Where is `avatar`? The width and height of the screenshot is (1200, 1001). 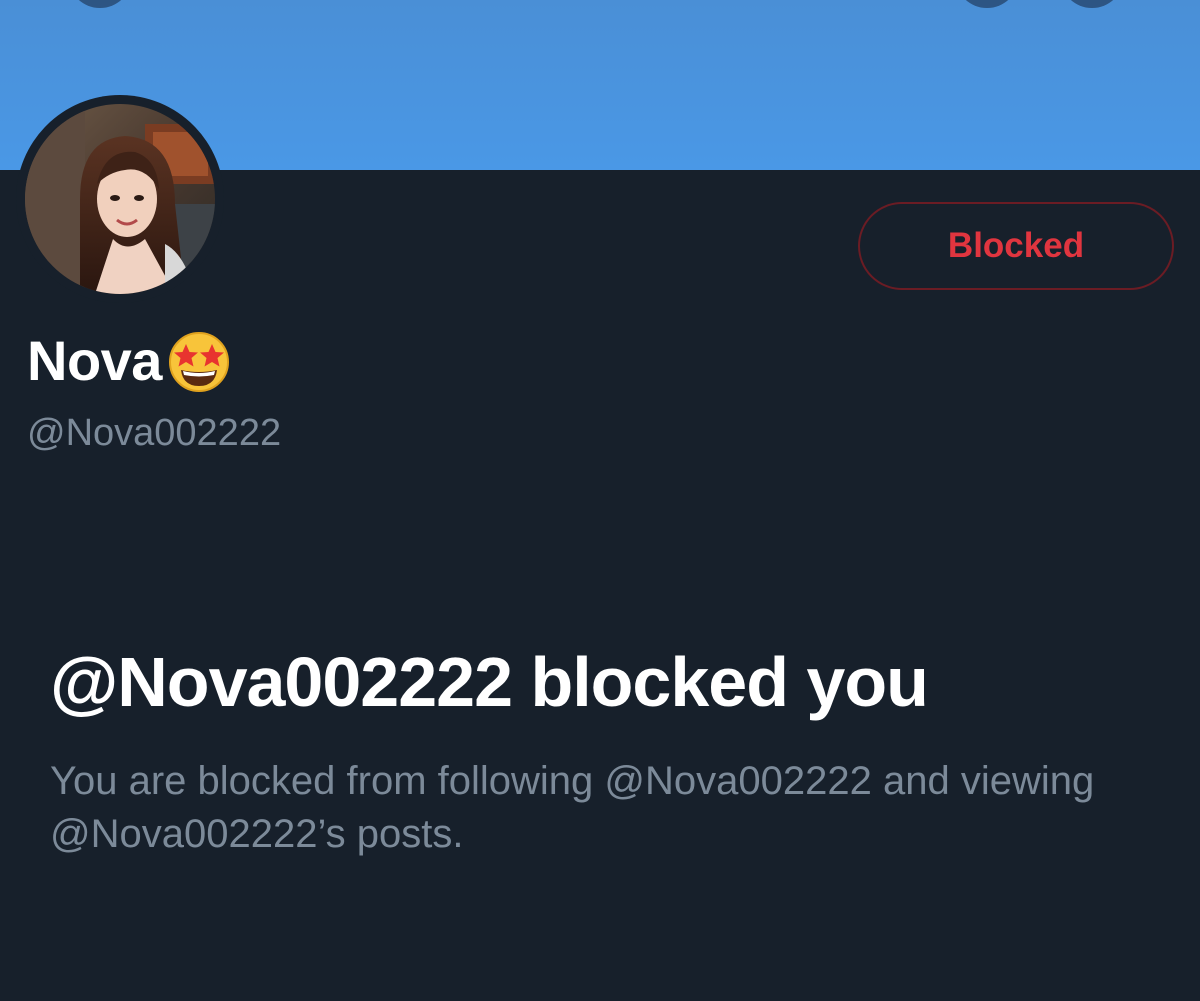 avatar is located at coordinates (120, 199).